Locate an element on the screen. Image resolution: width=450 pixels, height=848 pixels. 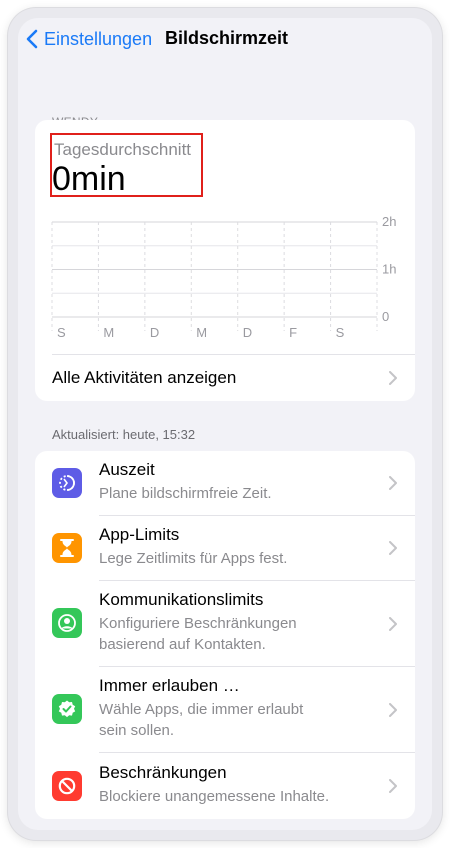
usage-chart: 2h 1h 0 S M D M D F S is located at coordinates (223, 277).